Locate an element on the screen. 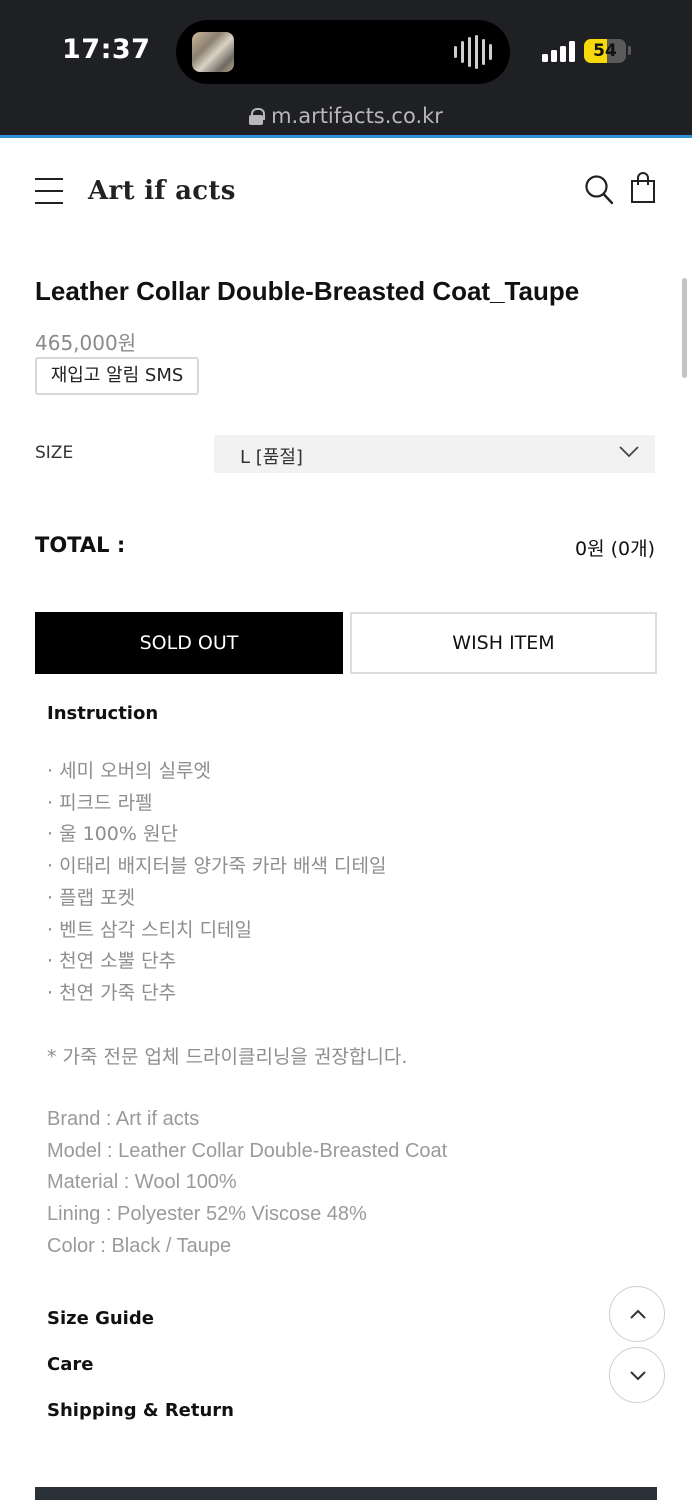 The image size is (692, 1500). hamburger-menu-icon is located at coordinates (49, 191).